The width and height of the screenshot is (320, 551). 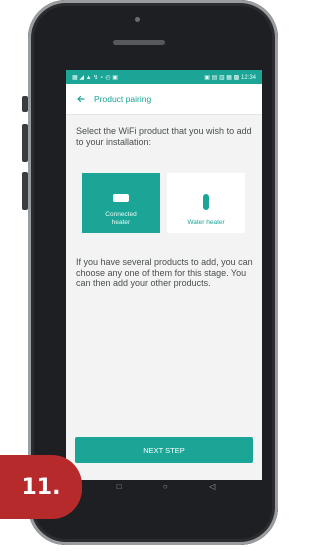 I want to click on app-bar: Product pairing, so click(x=164, y=99).